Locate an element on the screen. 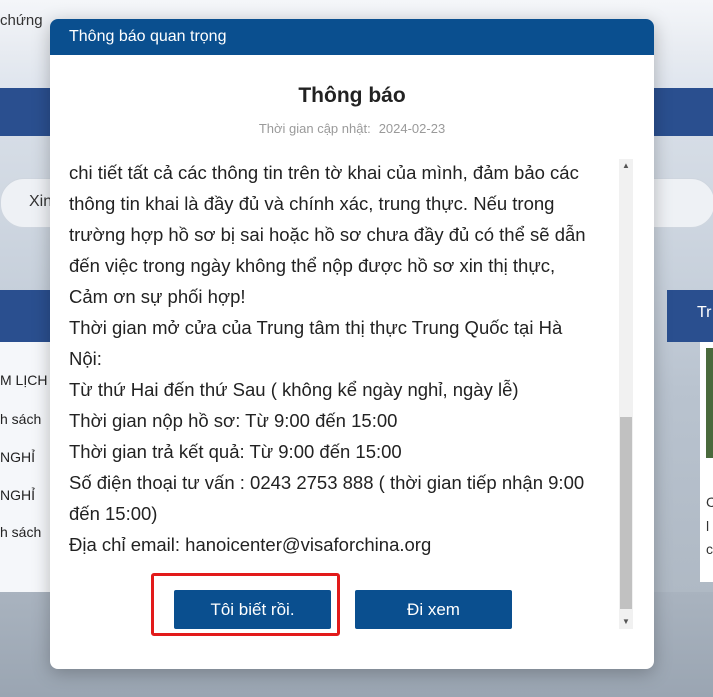 Image resolution: width=713 pixels, height=697 pixels. notice-title: Thông báo is located at coordinates (352, 95).